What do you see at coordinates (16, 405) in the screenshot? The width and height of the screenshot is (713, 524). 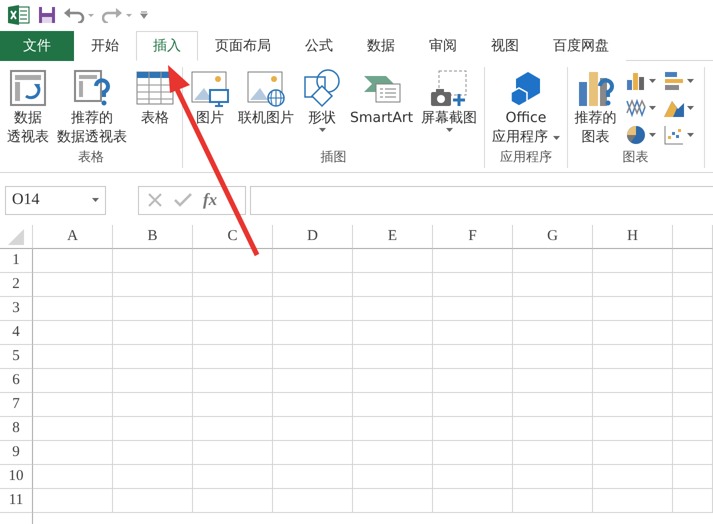 I see `row-header: 7` at bounding box center [16, 405].